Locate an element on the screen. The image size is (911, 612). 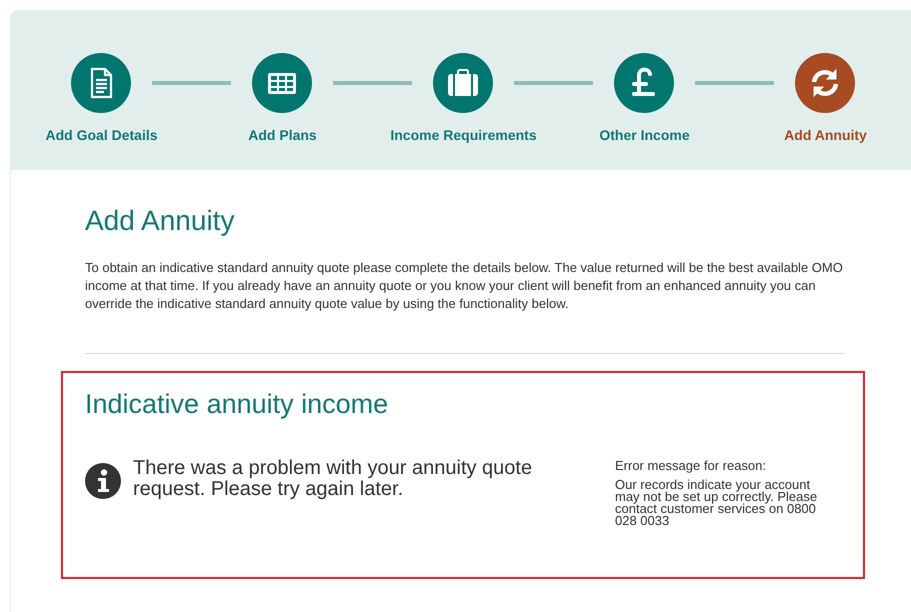
step-link: Add Goal Details is located at coordinates (101, 135).